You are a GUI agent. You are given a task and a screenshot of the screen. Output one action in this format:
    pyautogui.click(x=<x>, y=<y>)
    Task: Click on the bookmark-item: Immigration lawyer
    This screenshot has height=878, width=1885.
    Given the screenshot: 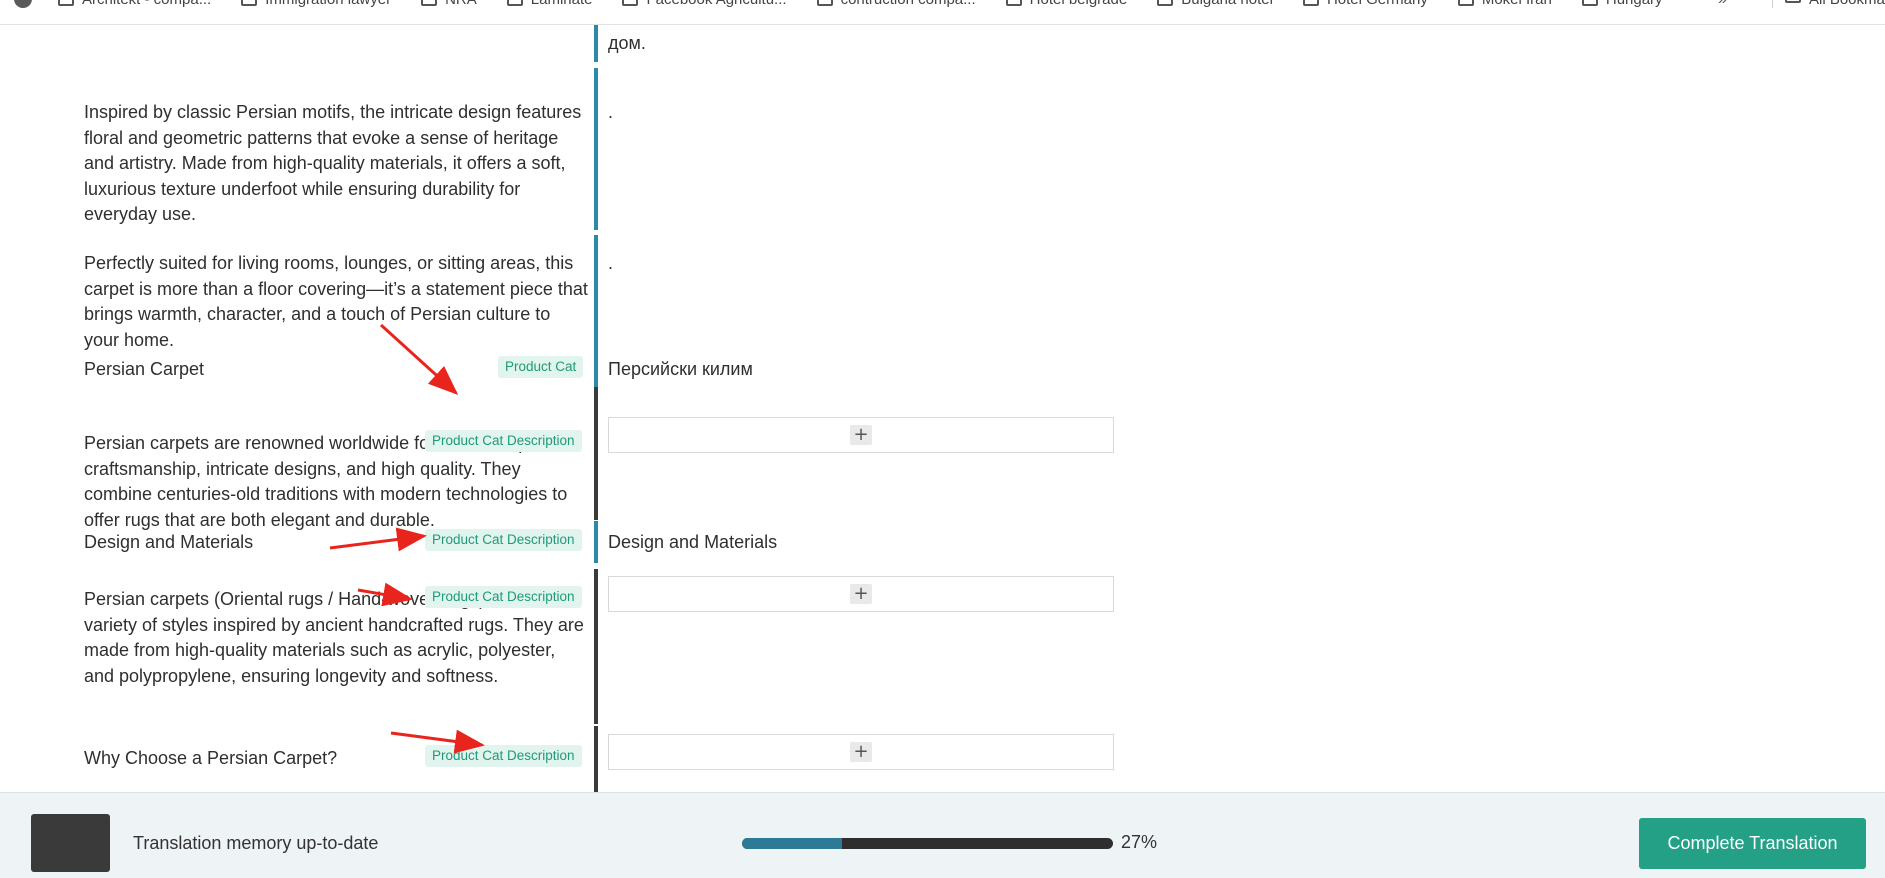 What is the action you would take?
    pyautogui.click(x=316, y=4)
    